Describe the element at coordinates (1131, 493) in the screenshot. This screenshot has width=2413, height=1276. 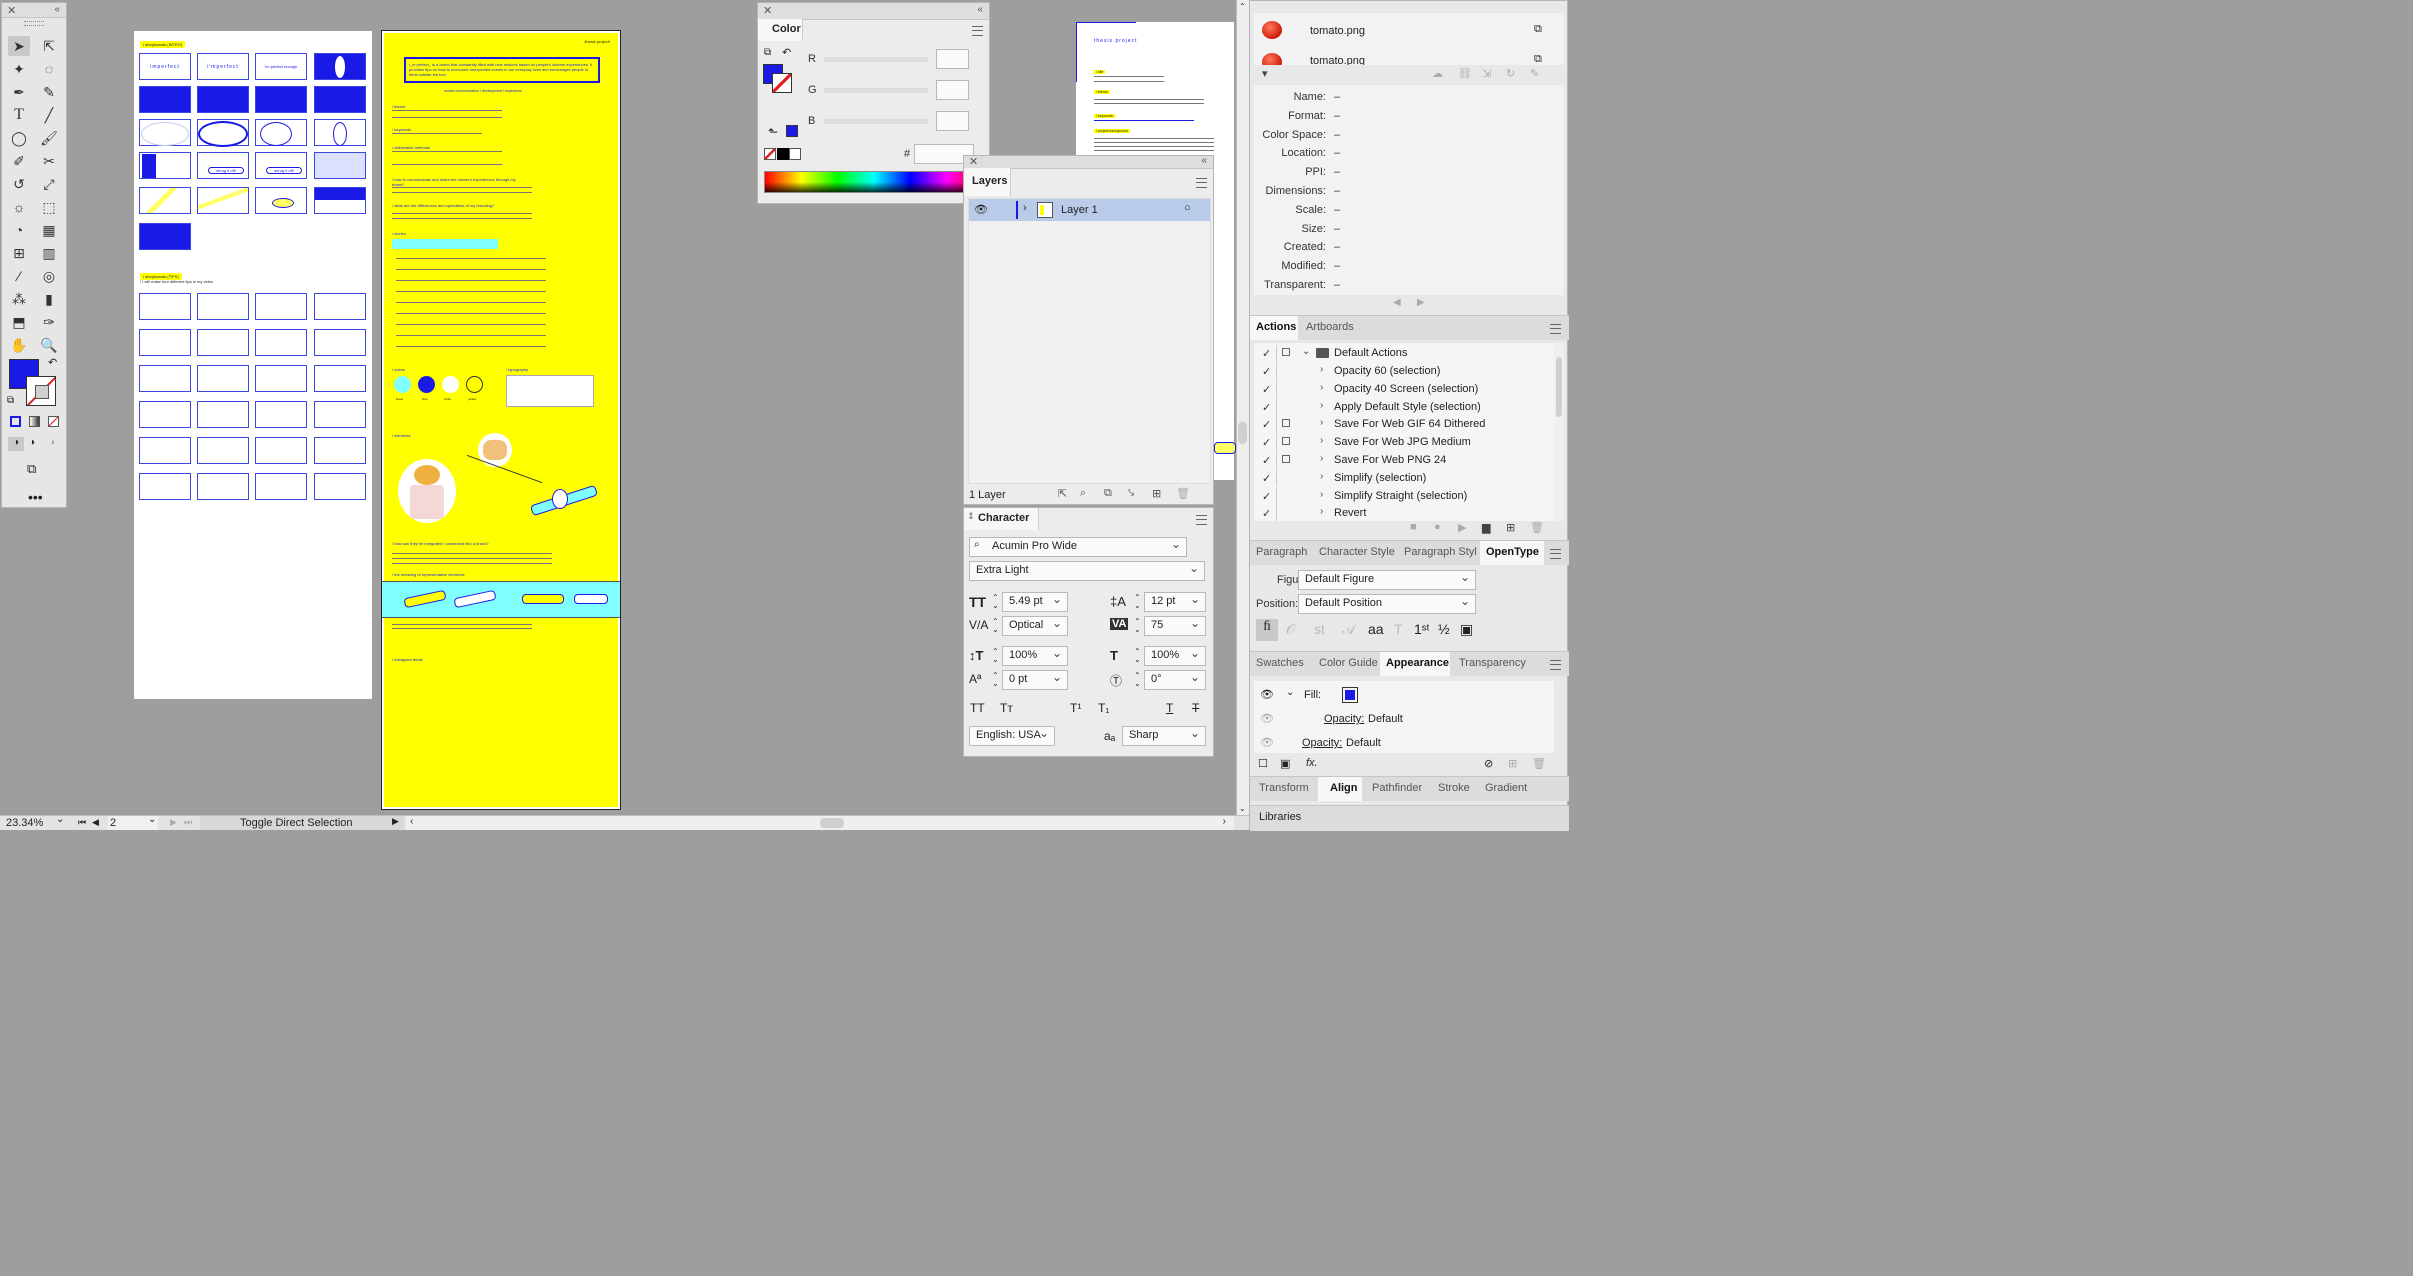
I see `new-sublayer-icon: ⤥` at that location.